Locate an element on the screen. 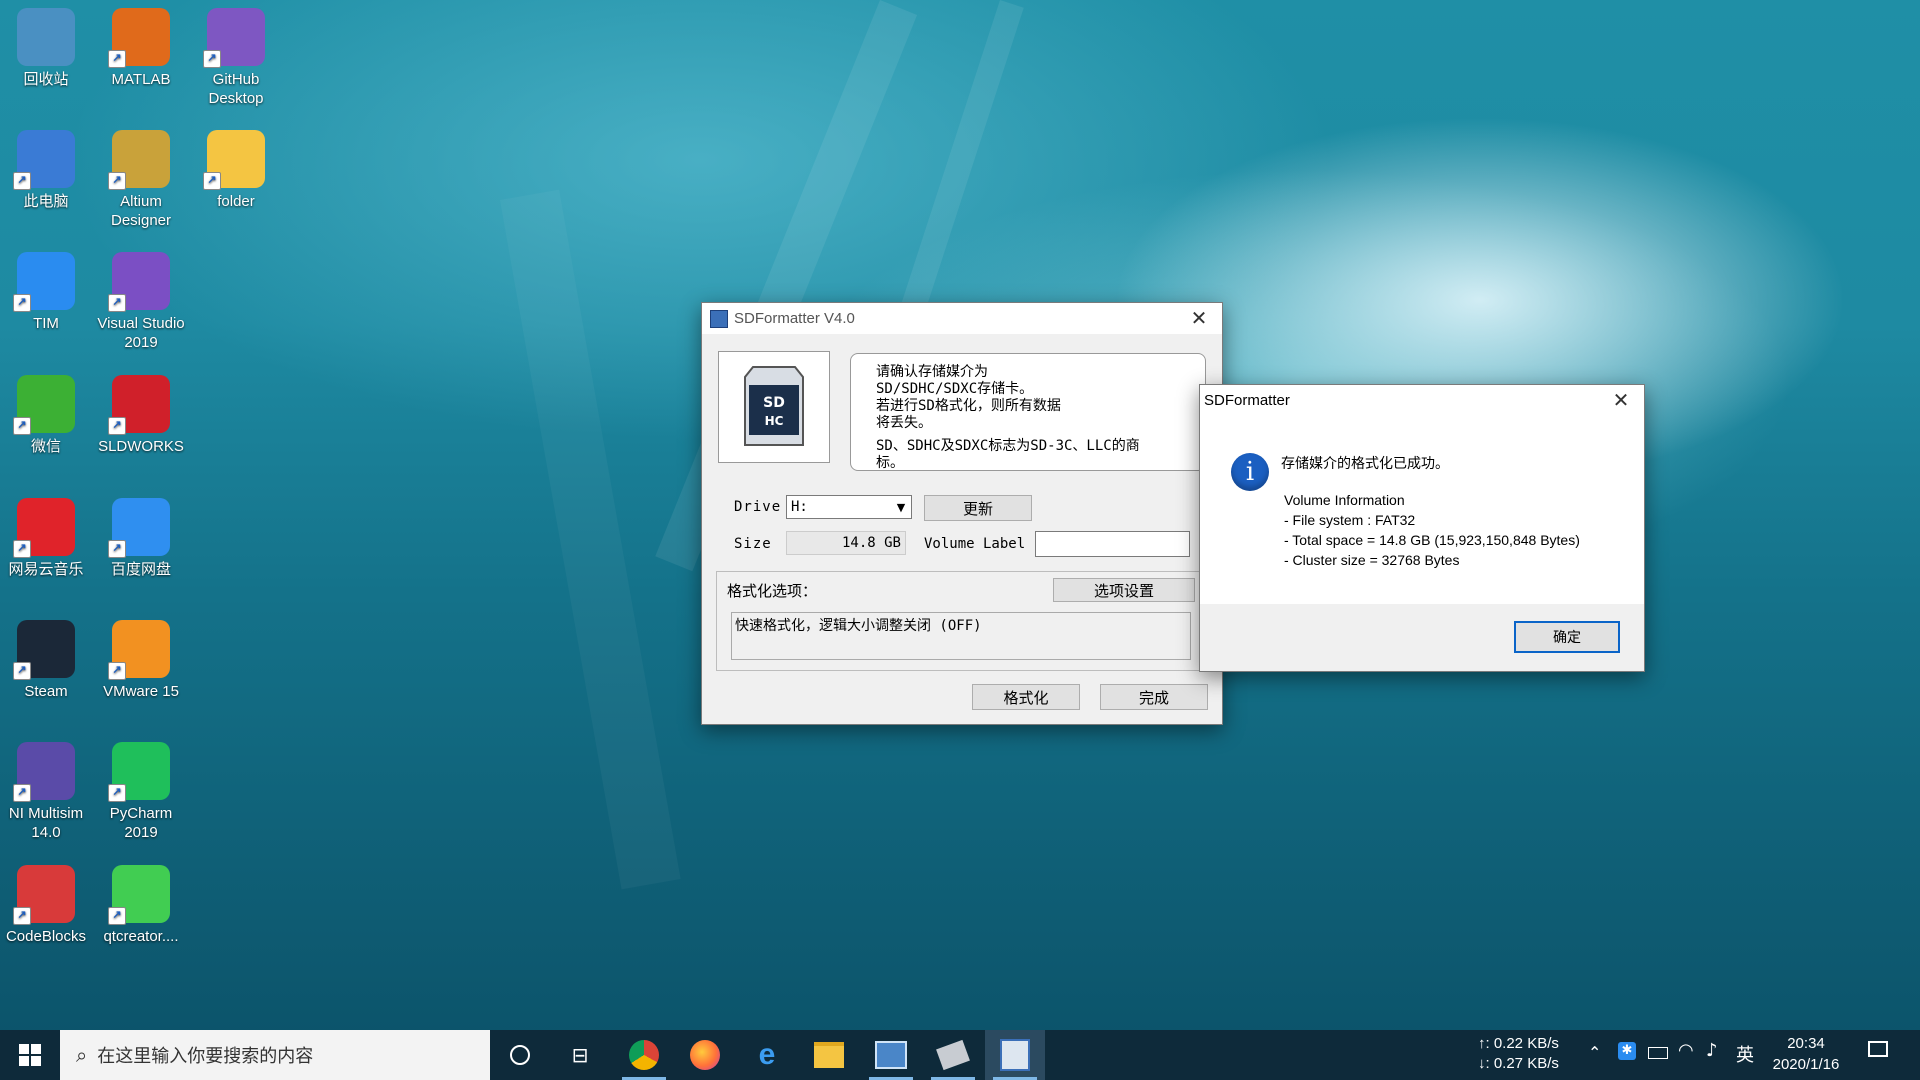 The height and width of the screenshot is (1080, 1920). options-text: 快速格式化，逻辑大小调整关闭 (OFF) is located at coordinates (961, 636).